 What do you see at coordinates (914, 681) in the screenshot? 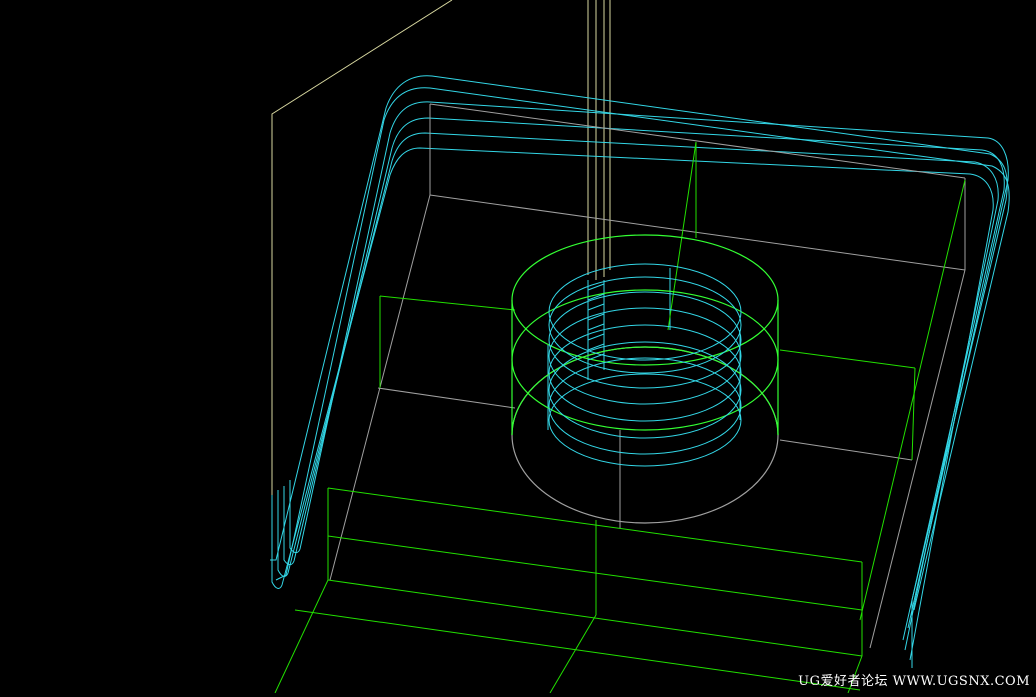
I see `watermark-text: UG爱好者论坛 WWW.UGSNX.COM` at bounding box center [914, 681].